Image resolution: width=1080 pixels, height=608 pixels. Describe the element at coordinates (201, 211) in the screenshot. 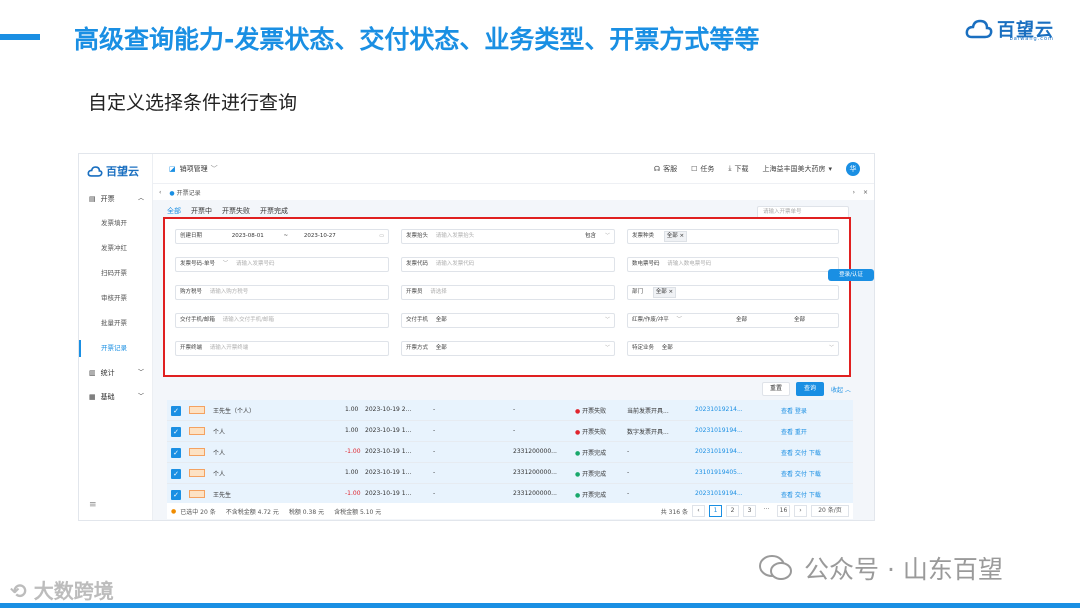

I see `tab-in-progress: 开票中` at that location.